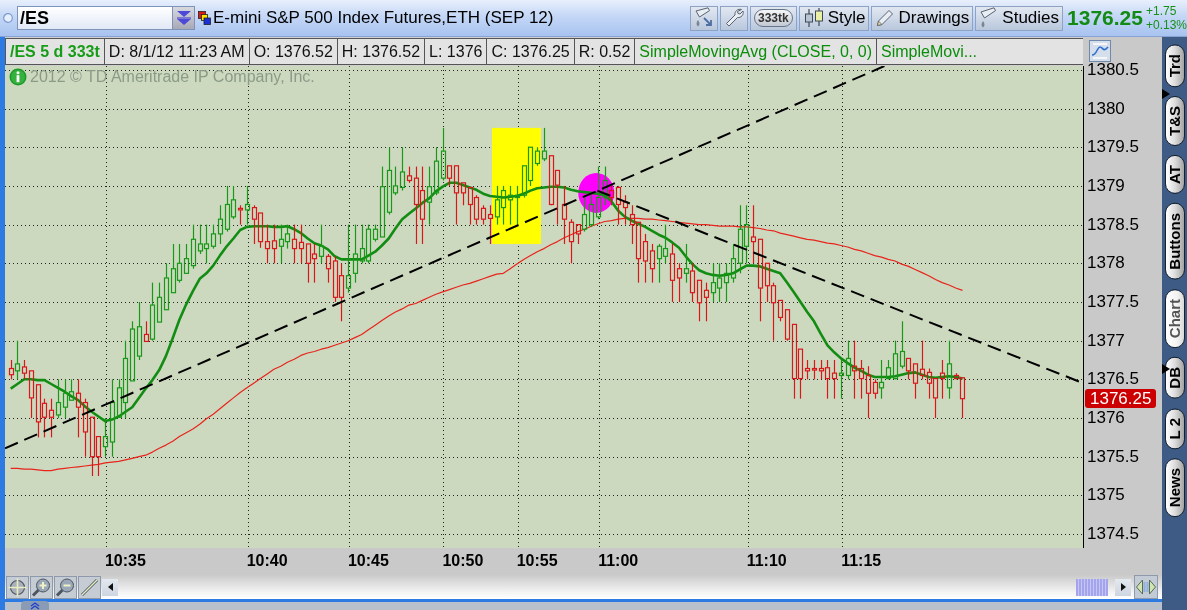  What do you see at coordinates (1146, 587) in the screenshot?
I see `resize-arrows-icon` at bounding box center [1146, 587].